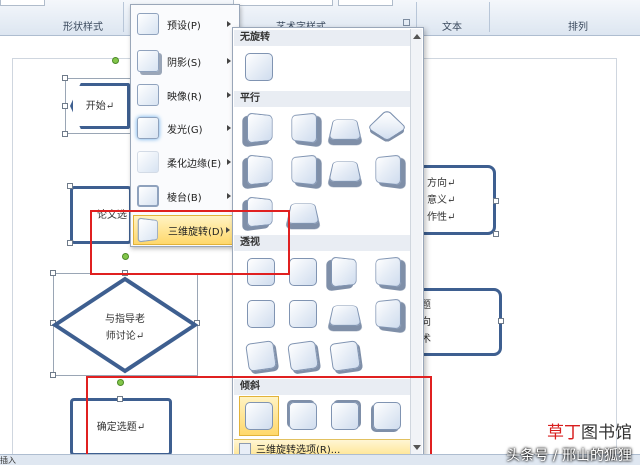 The image size is (640, 465). What do you see at coordinates (115, 60) in the screenshot?
I see `rotation-handle` at bounding box center [115, 60].